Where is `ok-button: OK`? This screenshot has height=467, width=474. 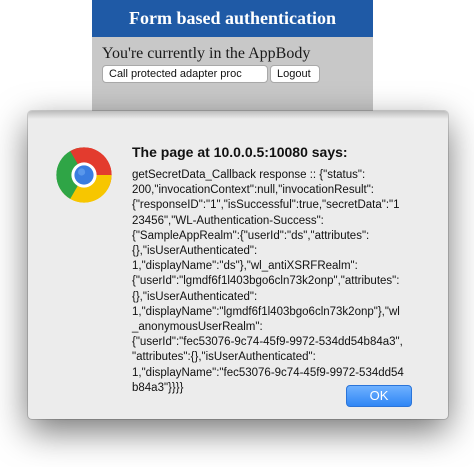
ok-button: OK is located at coordinates (379, 396).